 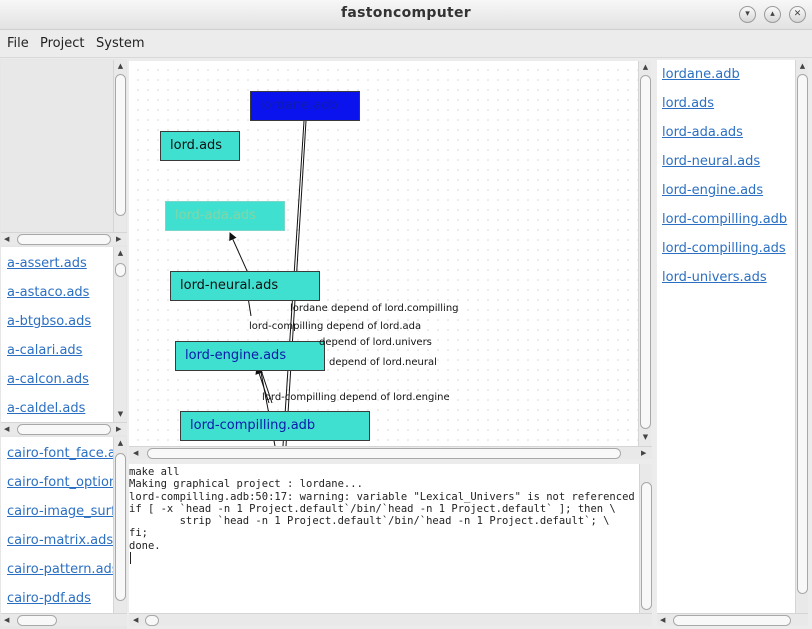 I want to click on edge-label: depend of lord.univers, so click(x=375, y=342).